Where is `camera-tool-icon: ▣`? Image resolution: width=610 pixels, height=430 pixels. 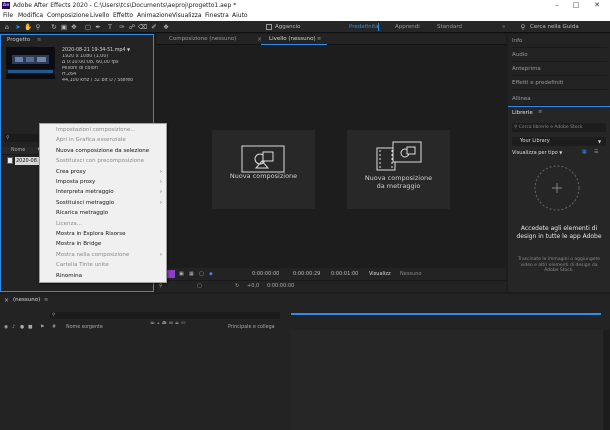 camera-tool-icon: ▣ is located at coordinates (64, 27).